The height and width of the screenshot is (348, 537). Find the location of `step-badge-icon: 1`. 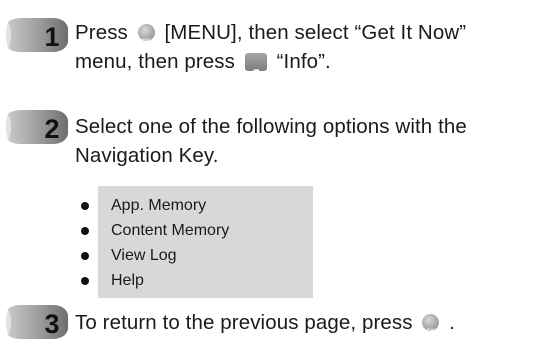

step-badge-icon: 1 is located at coordinates (37, 35).